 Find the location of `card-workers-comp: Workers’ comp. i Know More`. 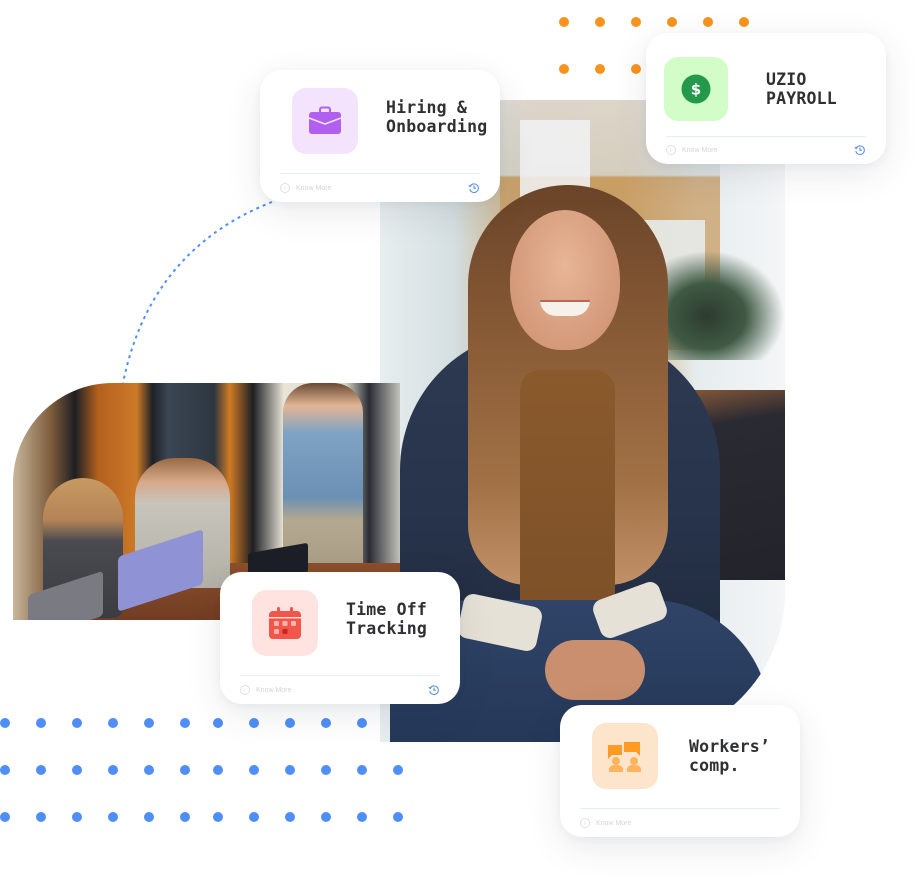

card-workers-comp: Workers’ comp. i Know More is located at coordinates (680, 771).